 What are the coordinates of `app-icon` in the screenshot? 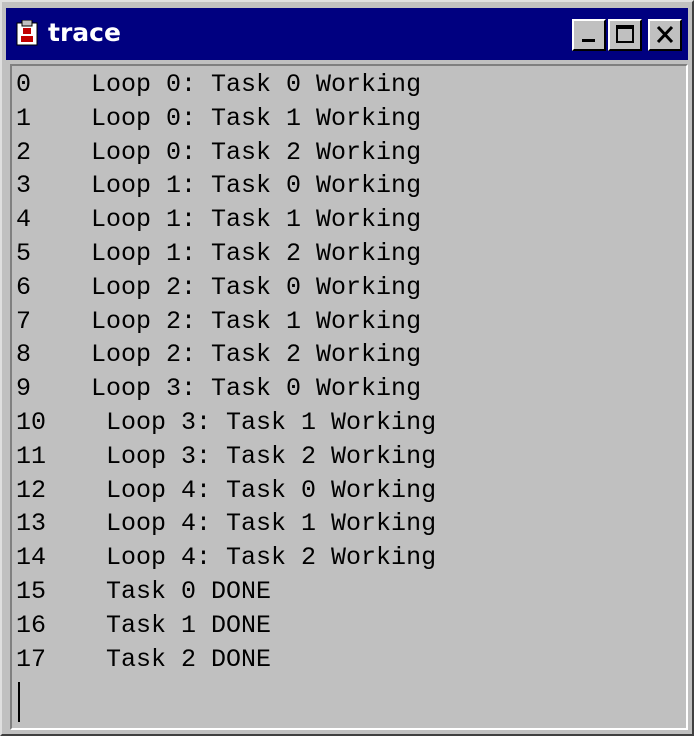 It's located at (27, 32).